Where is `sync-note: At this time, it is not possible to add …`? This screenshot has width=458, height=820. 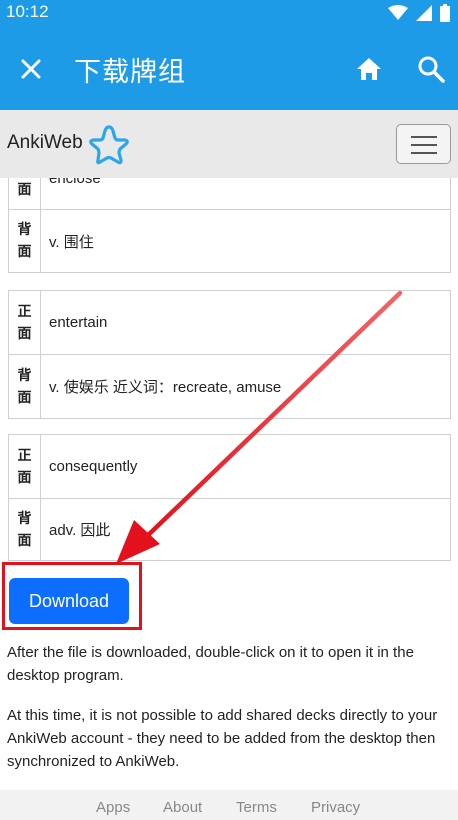 sync-note: At this time, it is not possible to add … is located at coordinates (222, 738).